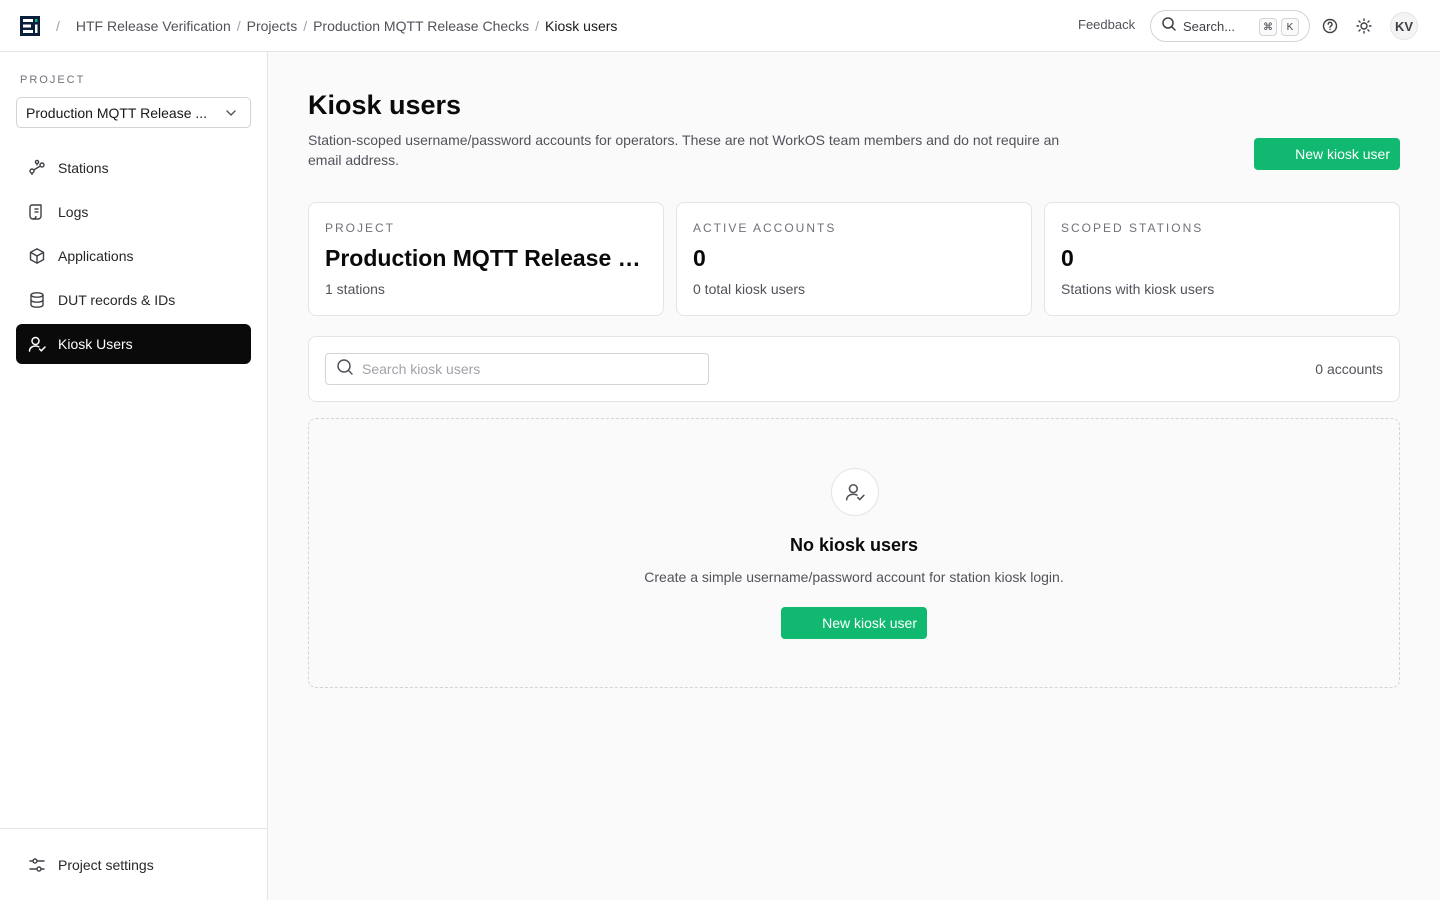 Image resolution: width=1440 pixels, height=900 pixels. Describe the element at coordinates (37, 212) in the screenshot. I see `logs-icon` at that location.